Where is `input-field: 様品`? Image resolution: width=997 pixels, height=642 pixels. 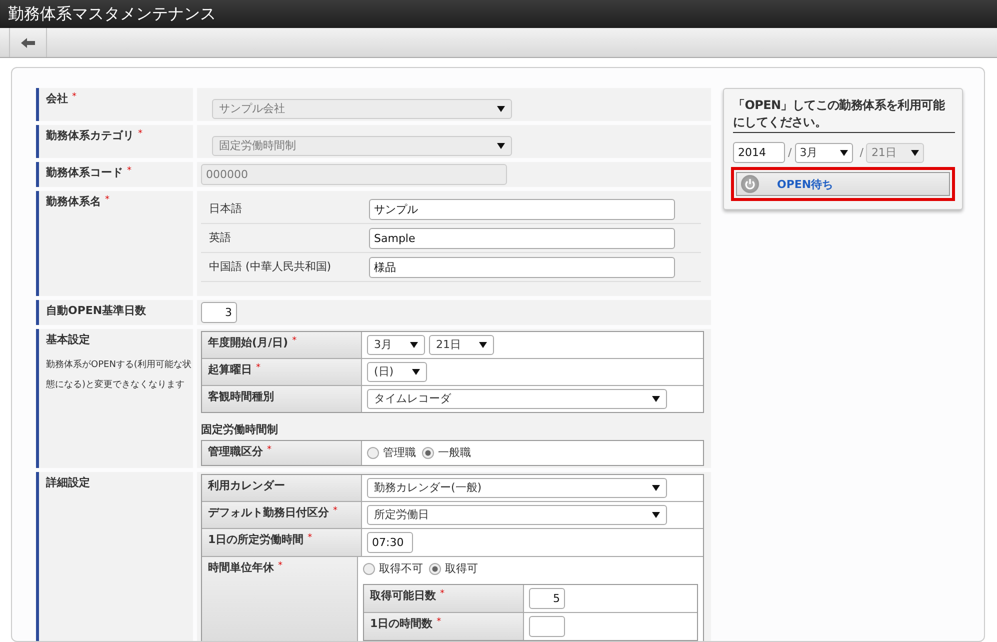 input-field: 様品 is located at coordinates (522, 267).